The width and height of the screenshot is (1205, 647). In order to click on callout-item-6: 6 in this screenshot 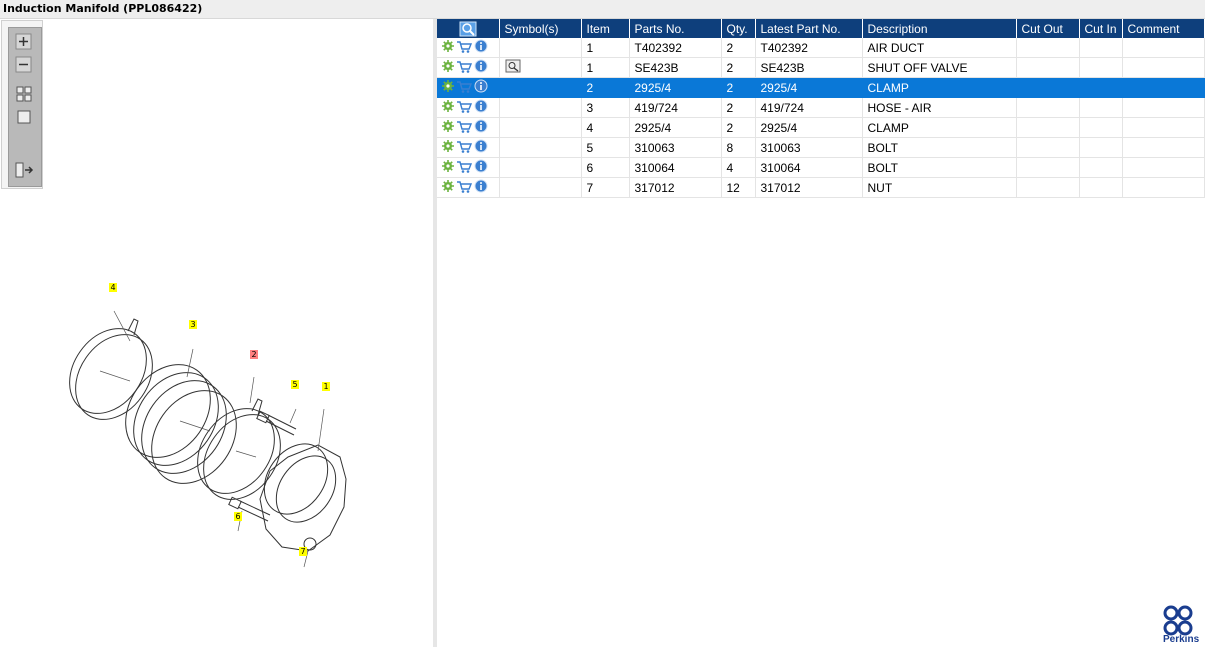, I will do `click(238, 516)`.